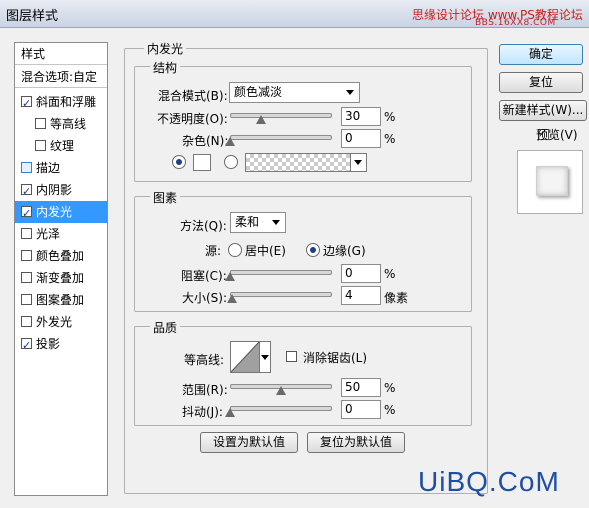 This screenshot has height=508, width=589. I want to click on opacity-unit: %, so click(390, 117).